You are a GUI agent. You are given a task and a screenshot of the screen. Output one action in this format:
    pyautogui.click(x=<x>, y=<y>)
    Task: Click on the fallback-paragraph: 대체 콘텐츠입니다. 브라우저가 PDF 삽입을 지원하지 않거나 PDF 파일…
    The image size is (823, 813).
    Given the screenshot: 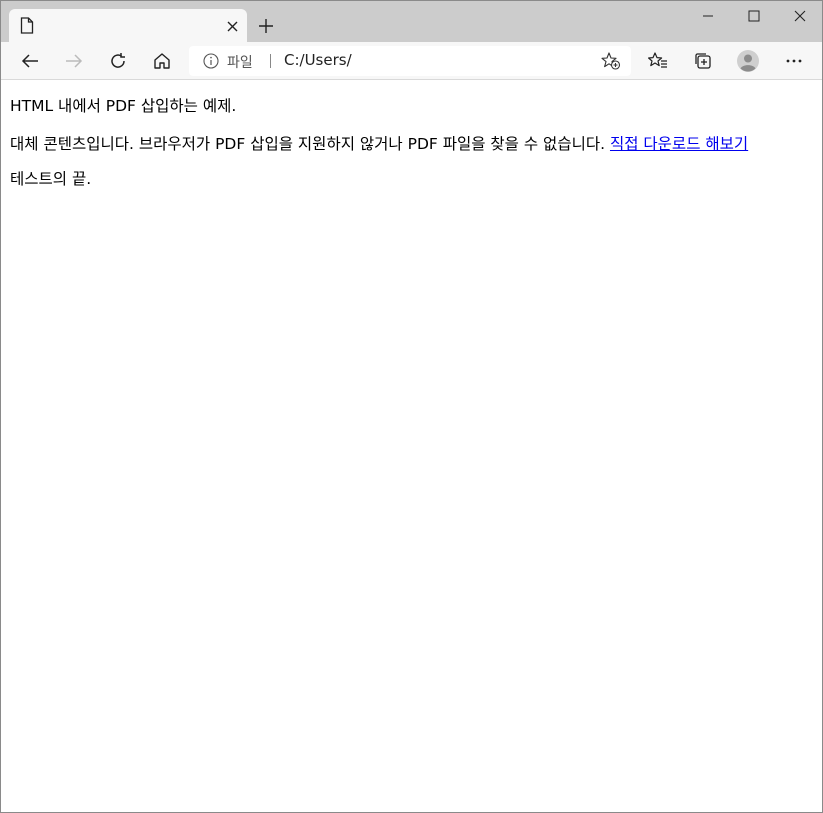 What is the action you would take?
    pyautogui.click(x=411, y=144)
    